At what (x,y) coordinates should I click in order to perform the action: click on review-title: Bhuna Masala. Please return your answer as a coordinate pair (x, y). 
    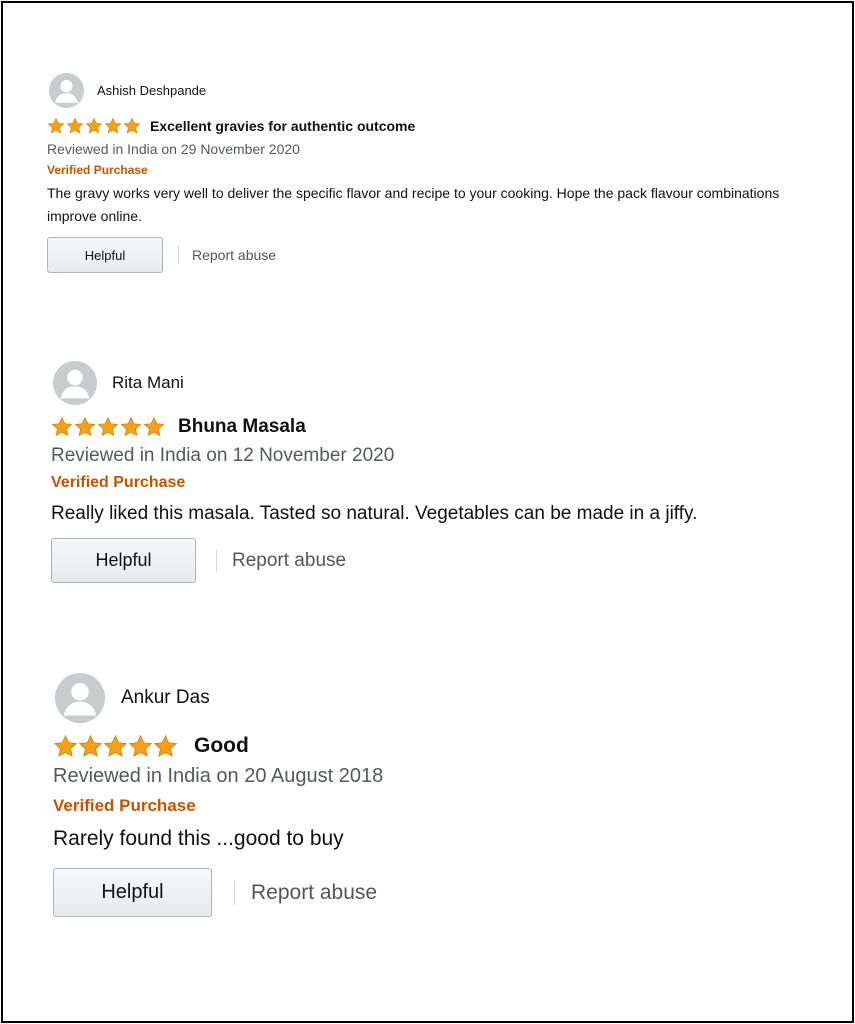
    Looking at the image, I should click on (242, 427).